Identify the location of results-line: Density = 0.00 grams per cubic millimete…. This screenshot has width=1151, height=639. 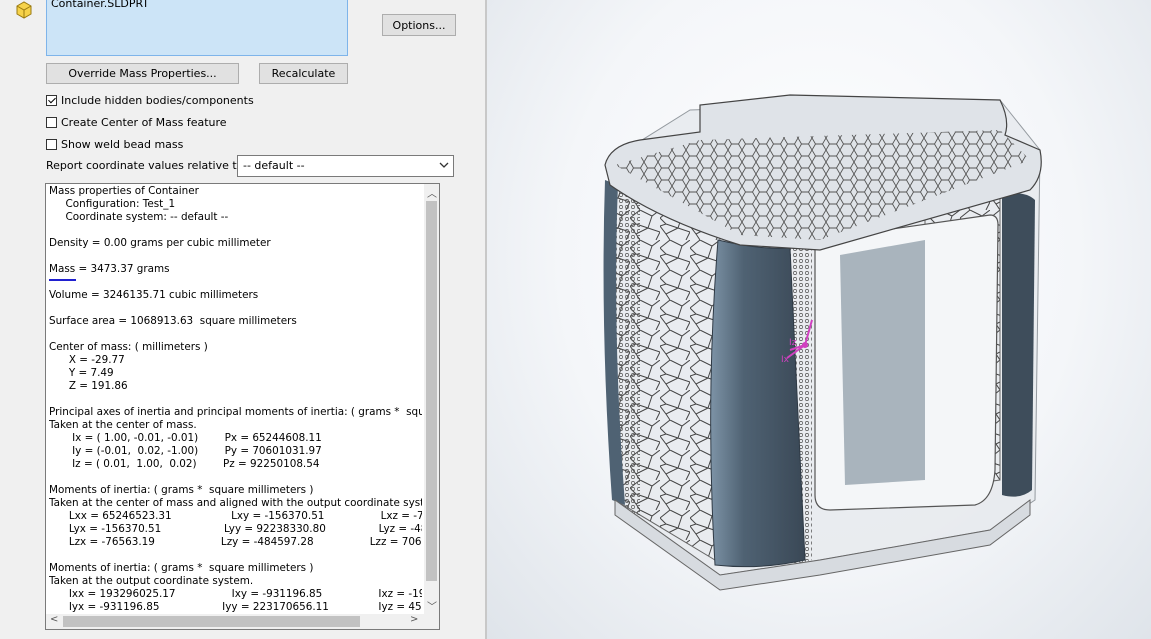
(160, 243).